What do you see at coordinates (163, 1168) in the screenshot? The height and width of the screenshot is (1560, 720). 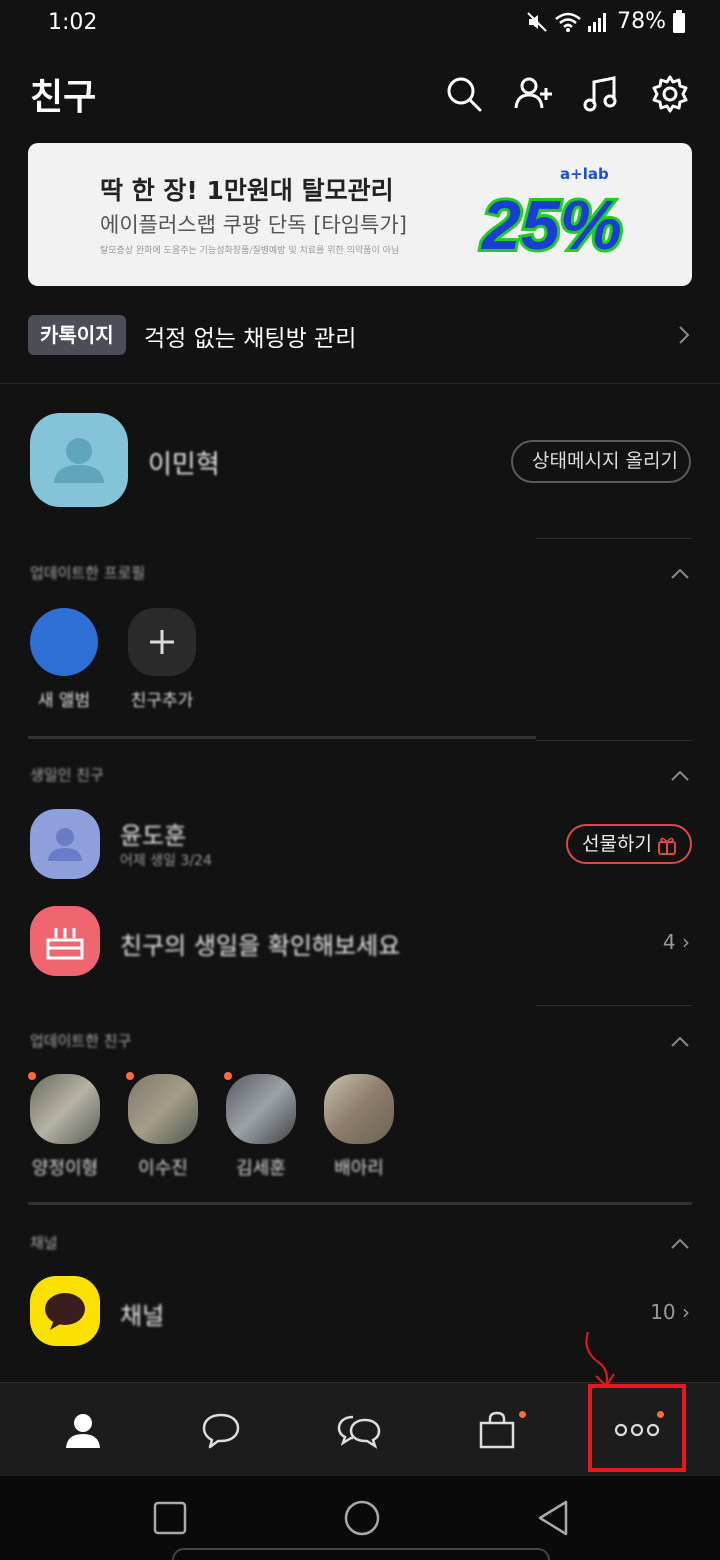 I see `story-label: 이수진` at bounding box center [163, 1168].